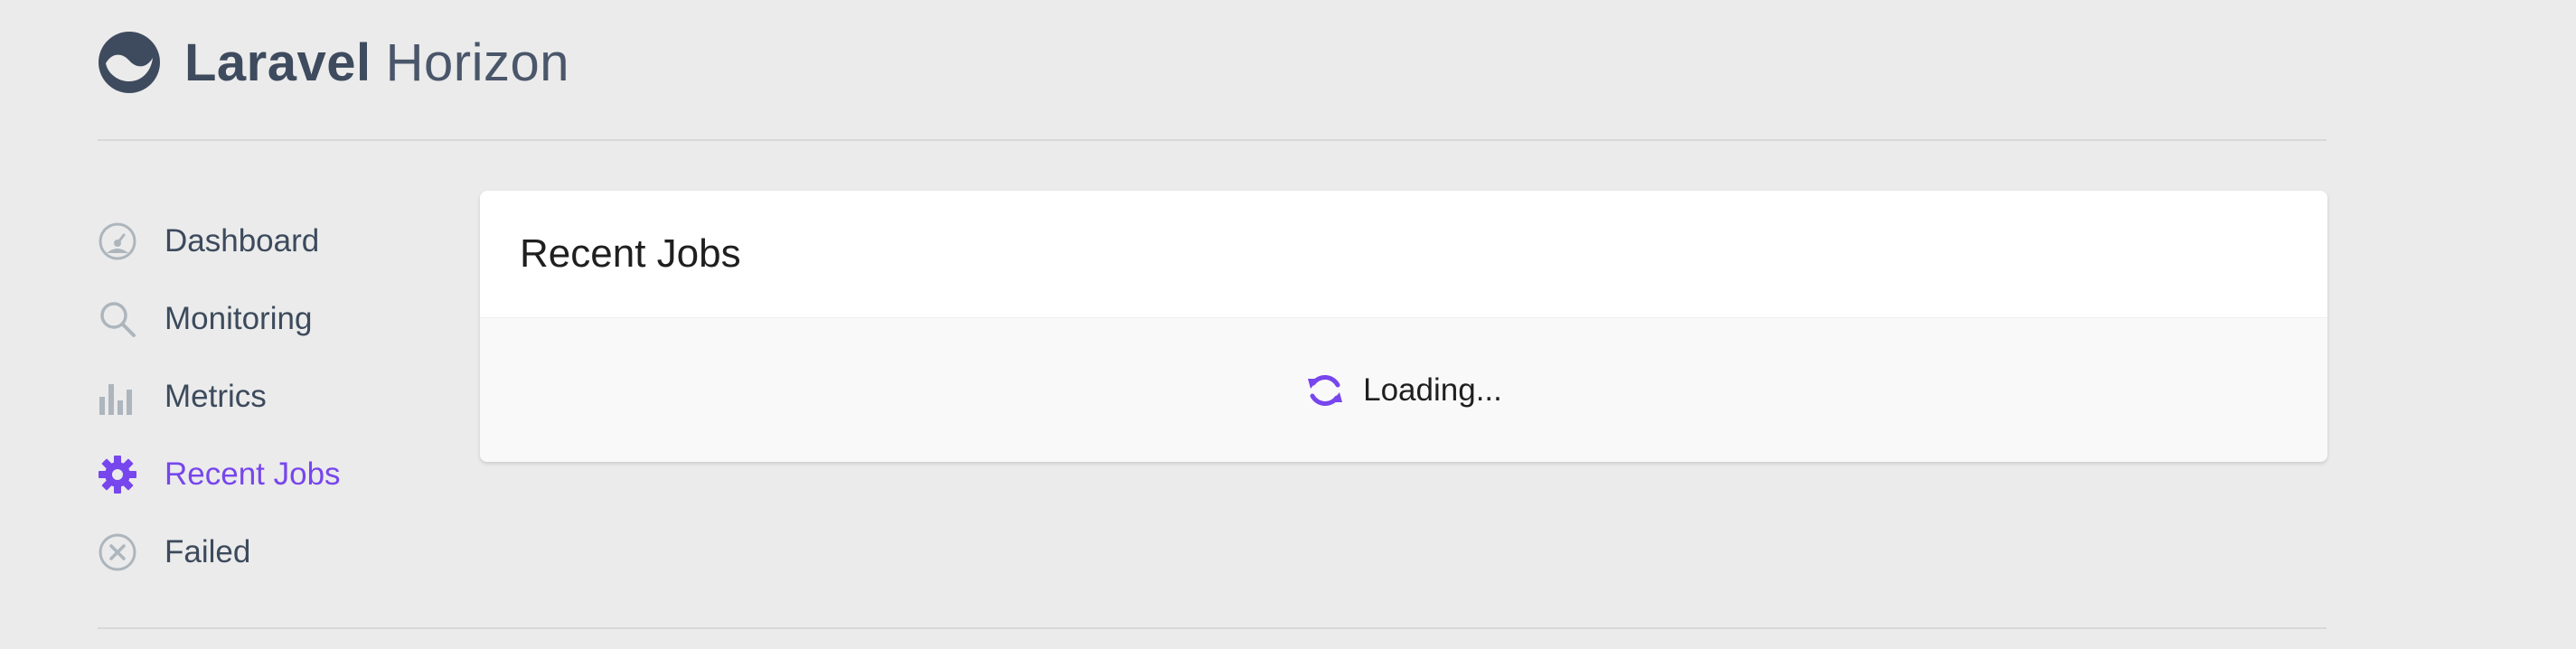  I want to click on brand-name-light: Horizon, so click(477, 62).